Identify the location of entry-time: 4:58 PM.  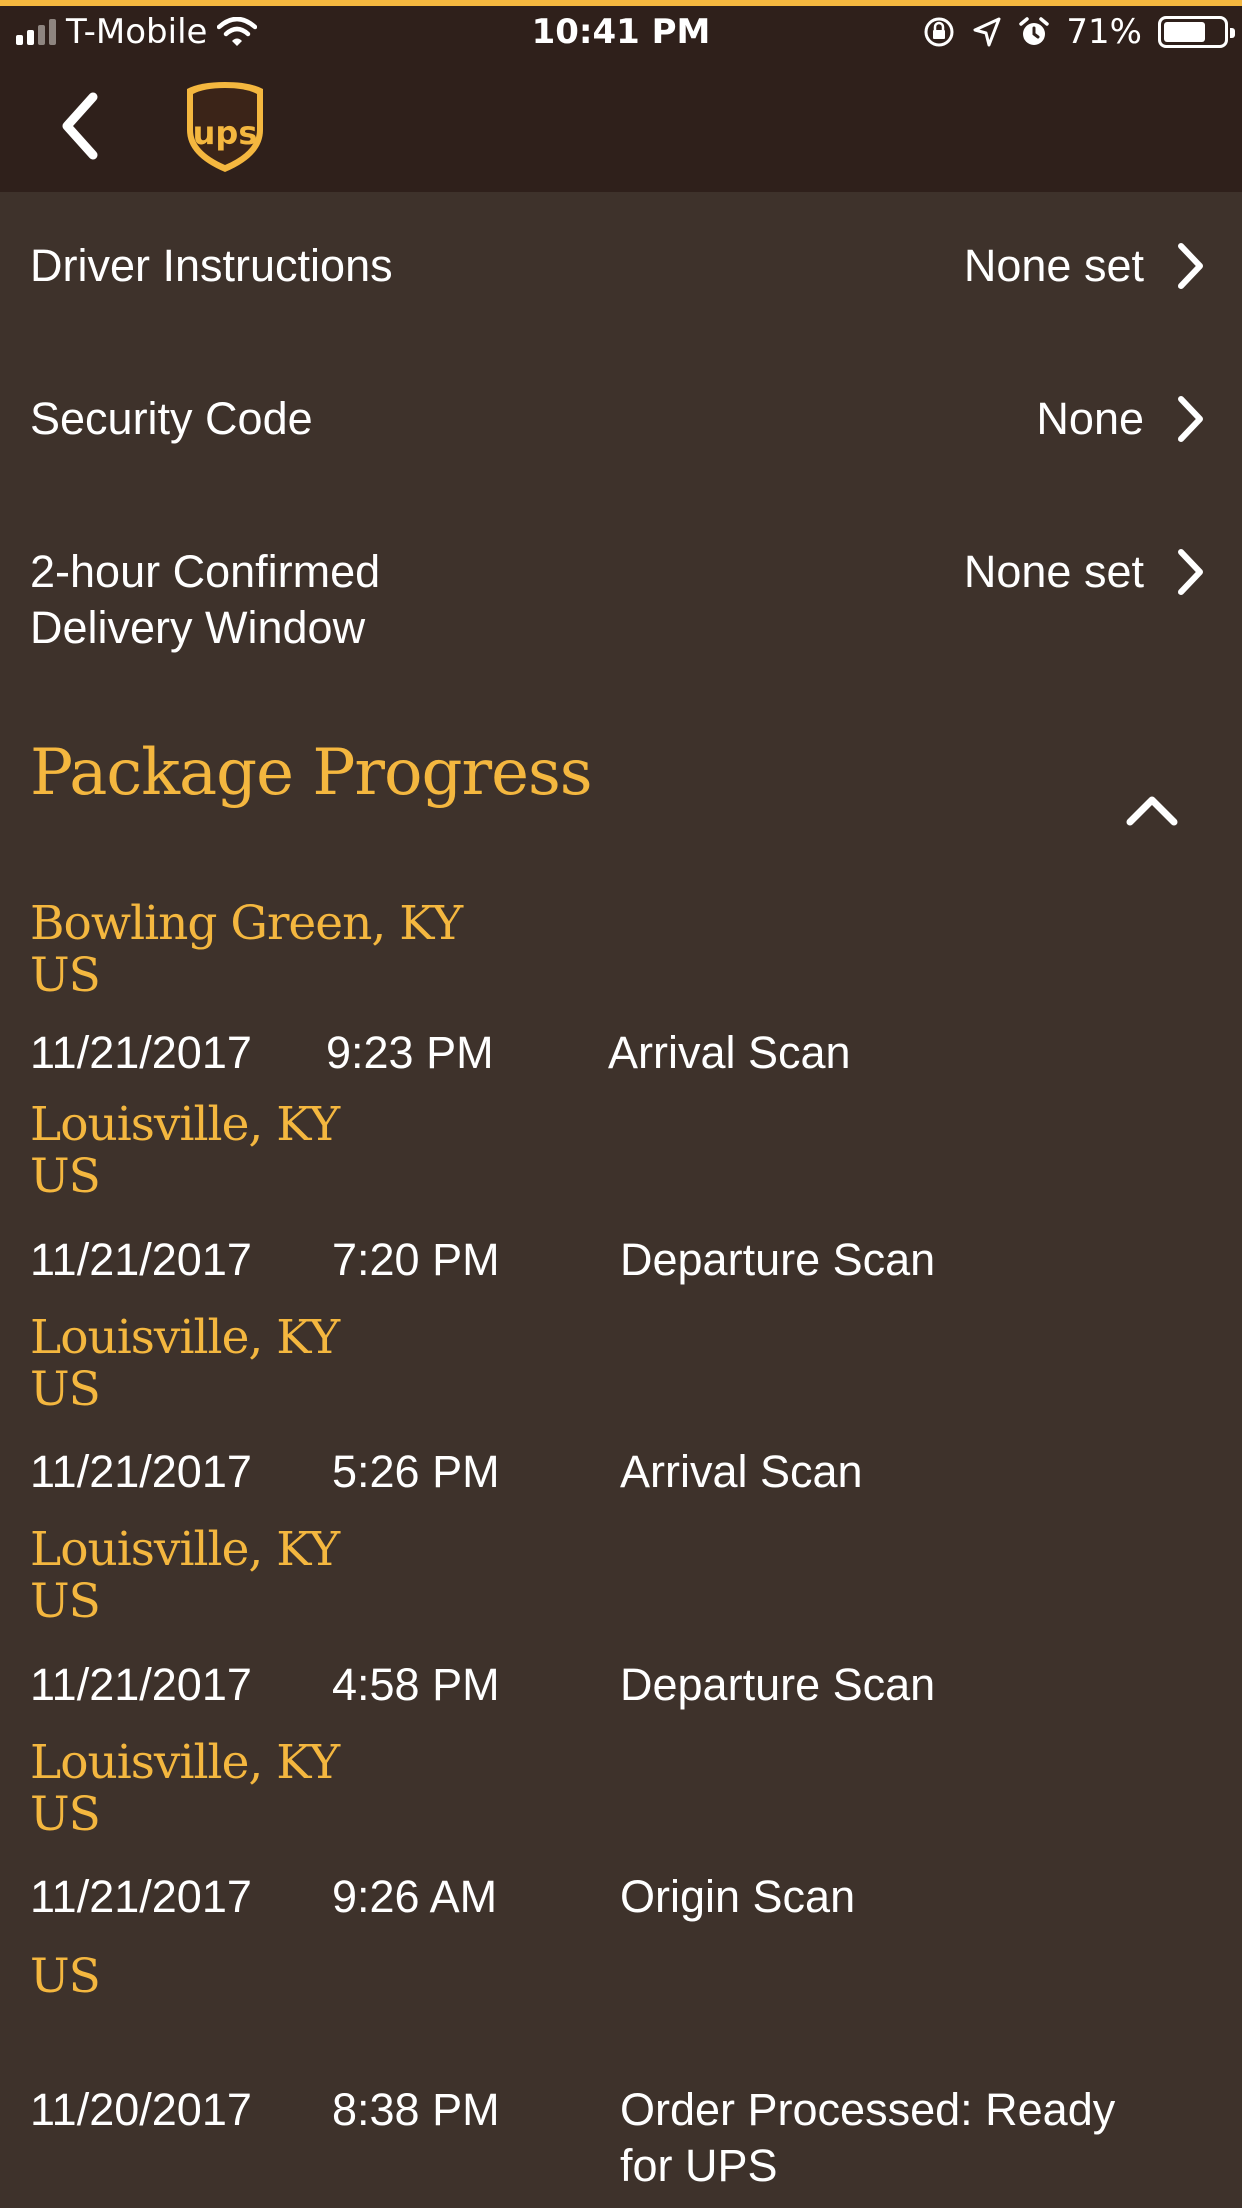
(416, 1684).